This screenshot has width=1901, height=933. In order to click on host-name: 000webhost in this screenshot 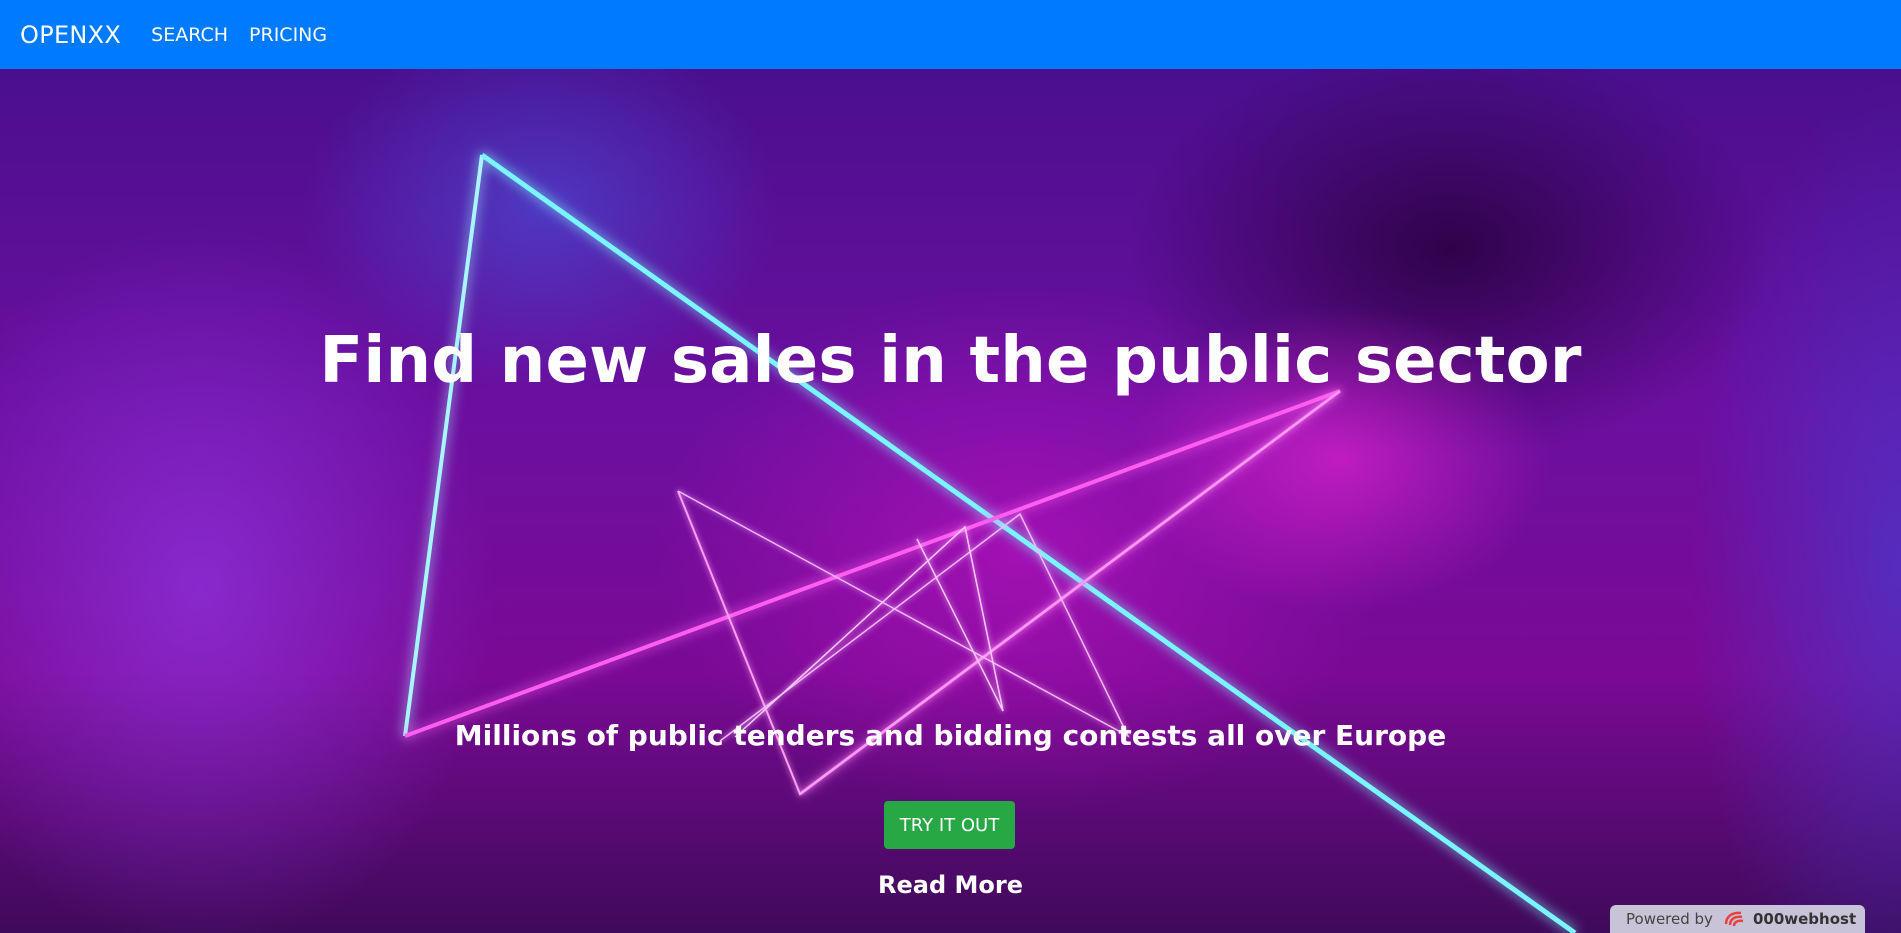, I will do `click(1804, 919)`.